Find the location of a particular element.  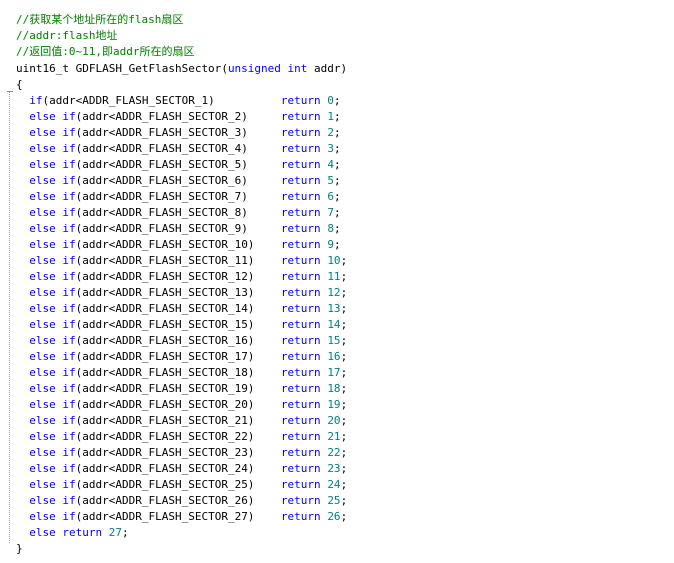

condition: (addr<ADDR_FLASH_SECTOR_13) is located at coordinates (165, 292).